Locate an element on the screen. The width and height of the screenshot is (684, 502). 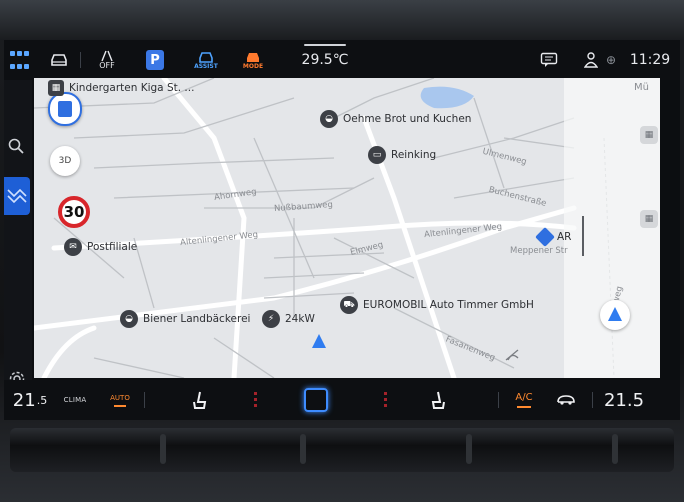
assist-off-button: OFF is located at coordinates (107, 60).